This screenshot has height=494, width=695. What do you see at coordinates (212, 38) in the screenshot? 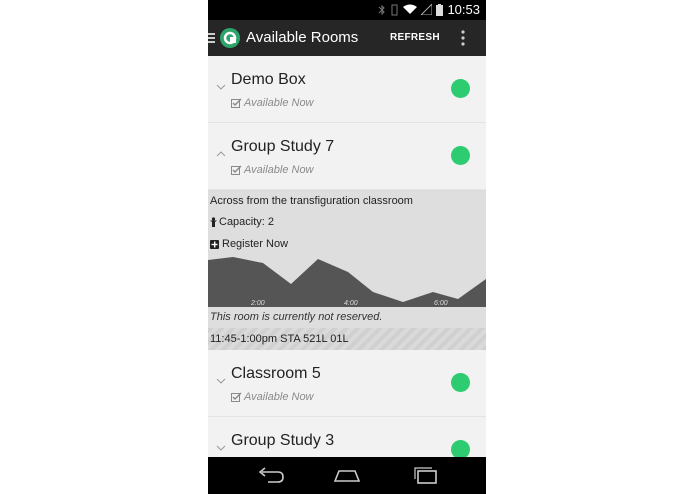
I see `drawer-menu-icon` at bounding box center [212, 38].